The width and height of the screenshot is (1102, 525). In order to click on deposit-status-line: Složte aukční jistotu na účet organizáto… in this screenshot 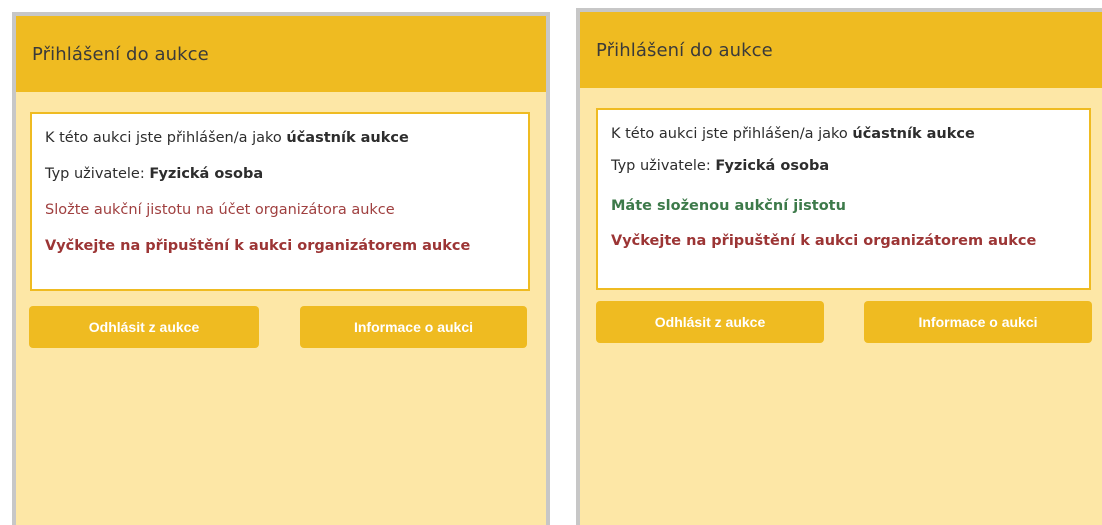, I will do `click(220, 210)`.